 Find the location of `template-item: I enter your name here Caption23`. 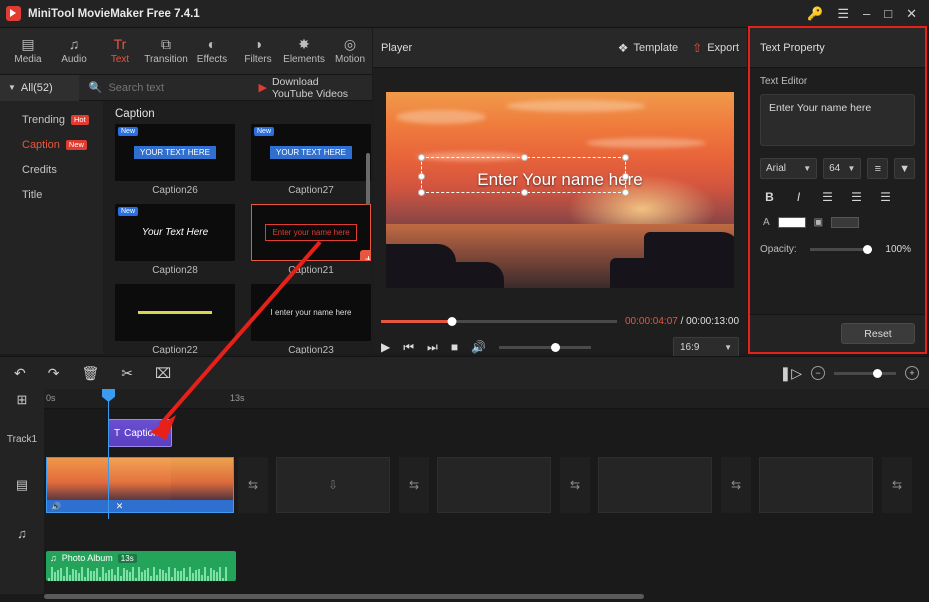

template-item: I enter your name here Caption23 is located at coordinates (311, 319).